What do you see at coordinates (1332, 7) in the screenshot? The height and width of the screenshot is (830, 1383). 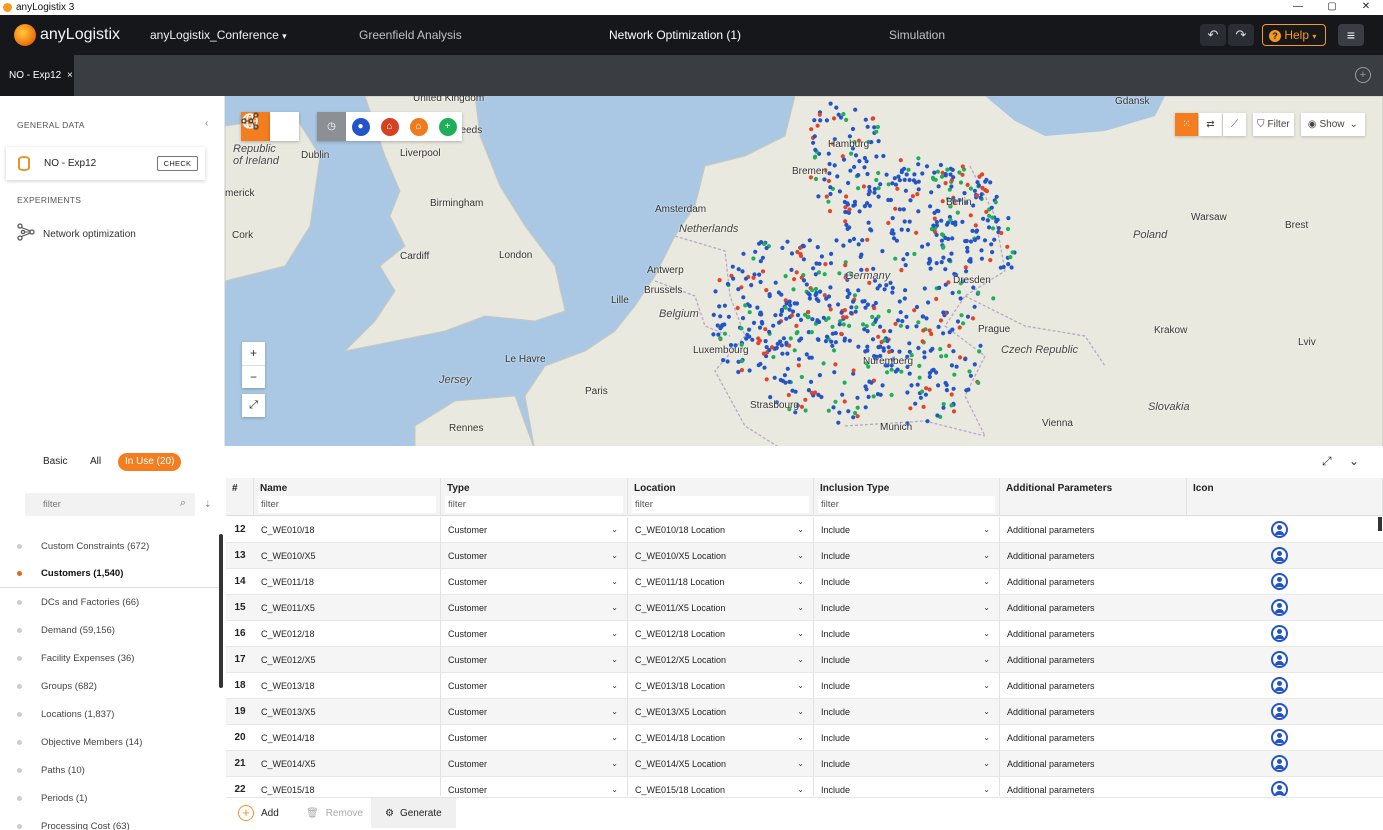 I see `maximize-button: ▢` at bounding box center [1332, 7].